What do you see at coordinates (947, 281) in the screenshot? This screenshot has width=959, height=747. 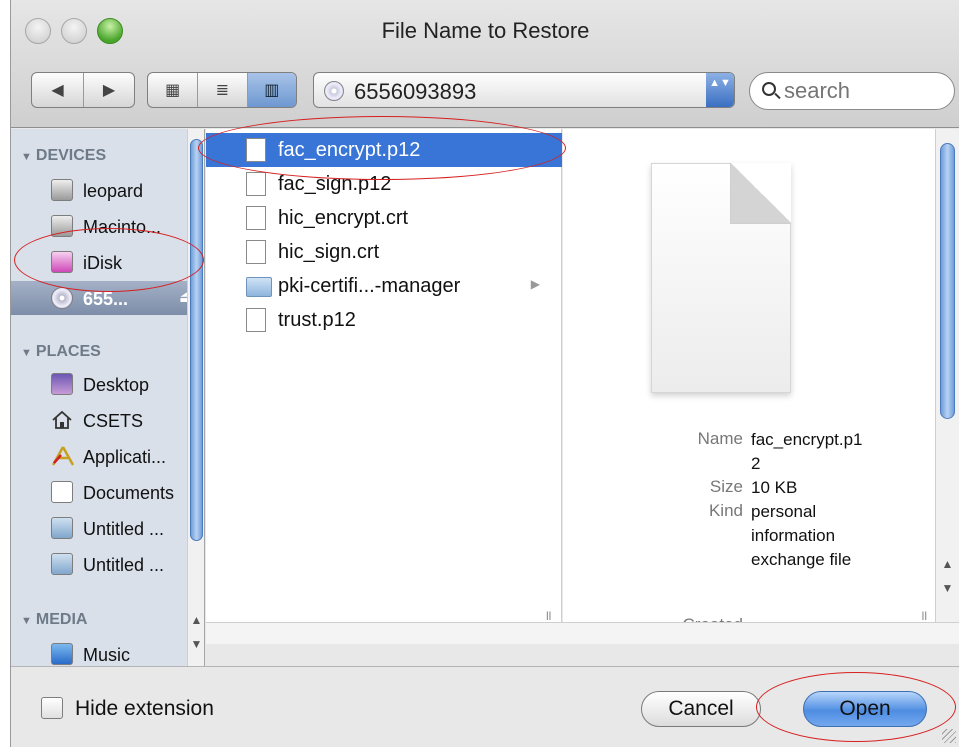 I see `preview-scroll-thumb` at bounding box center [947, 281].